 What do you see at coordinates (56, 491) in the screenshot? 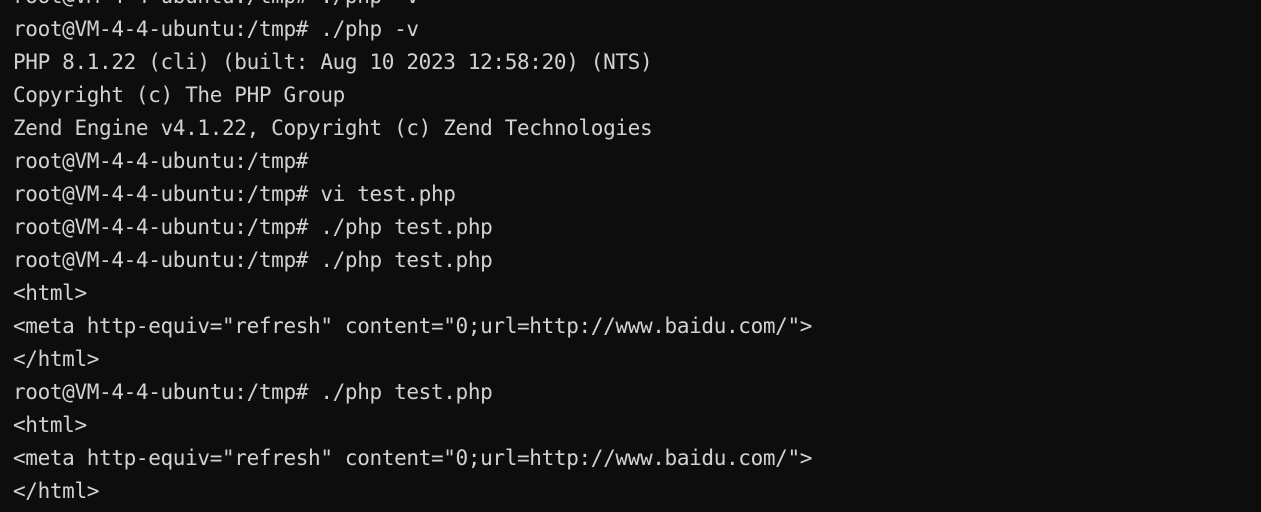
I see `terminal-line-html-close-2: </html>` at bounding box center [56, 491].